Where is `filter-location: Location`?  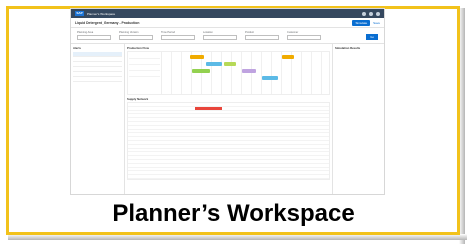 filter-location: Location is located at coordinates (220, 35).